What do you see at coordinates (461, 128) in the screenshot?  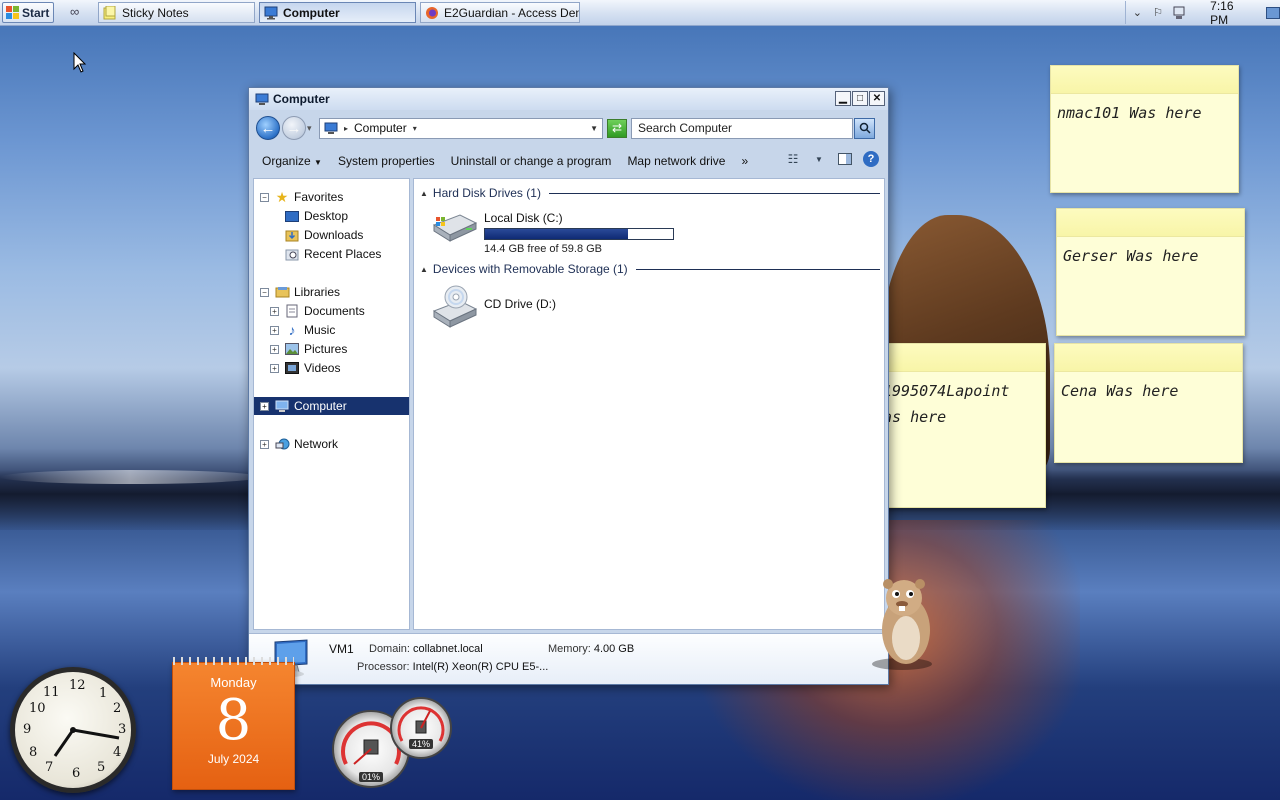 I see `address-bar: ▸ Computer ▾ ▼` at bounding box center [461, 128].